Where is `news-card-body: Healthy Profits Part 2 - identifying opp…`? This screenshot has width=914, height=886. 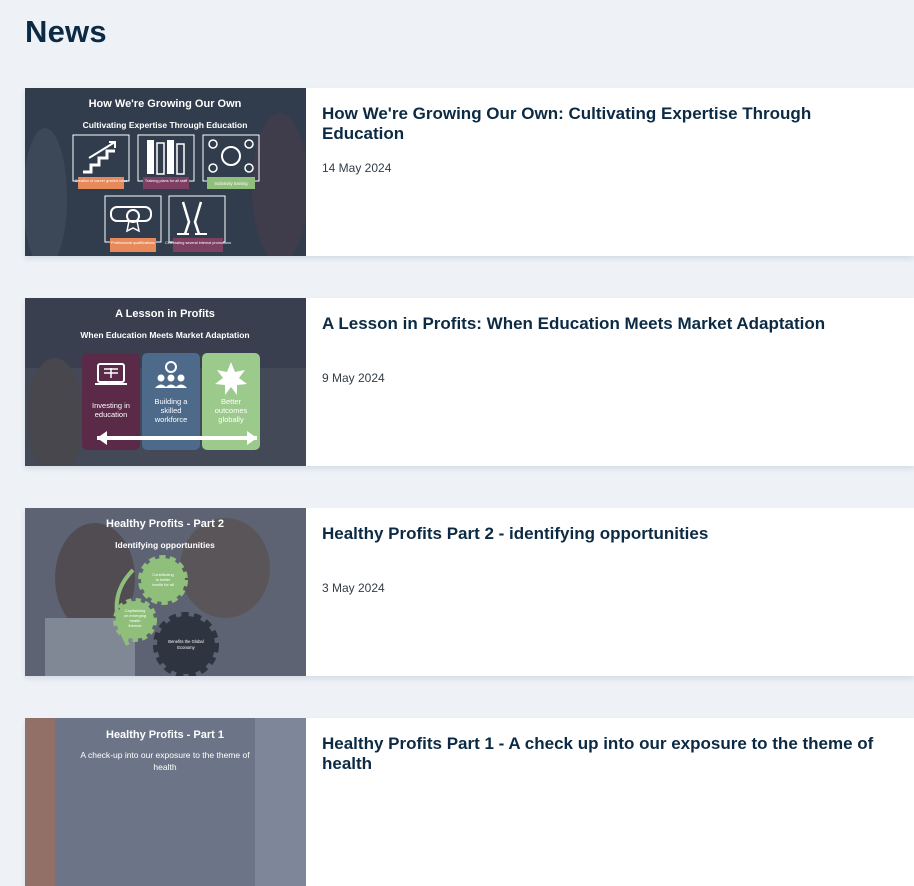 news-card-body: Healthy Profits Part 2 - identifying opp… is located at coordinates (610, 592).